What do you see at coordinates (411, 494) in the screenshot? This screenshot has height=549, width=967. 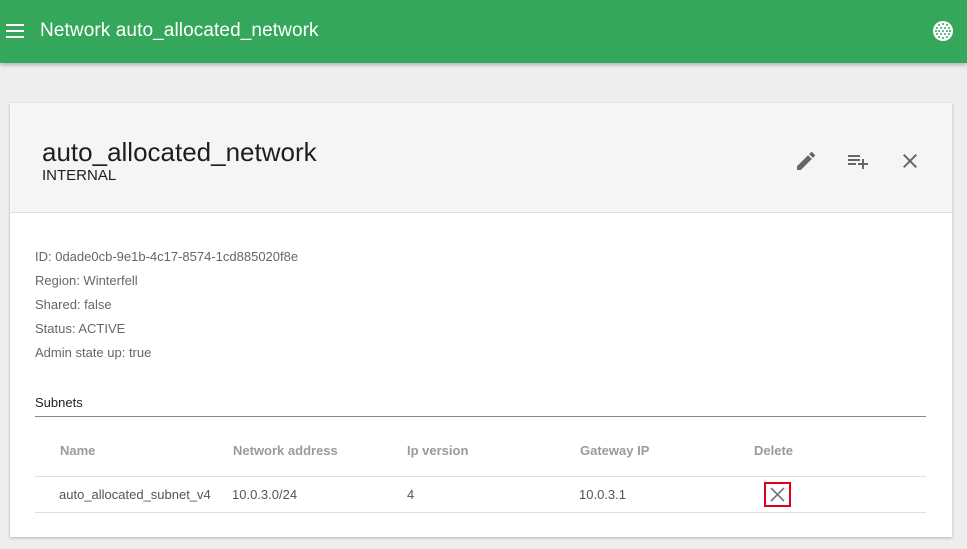 I see `subnet-ip-version: 4` at bounding box center [411, 494].